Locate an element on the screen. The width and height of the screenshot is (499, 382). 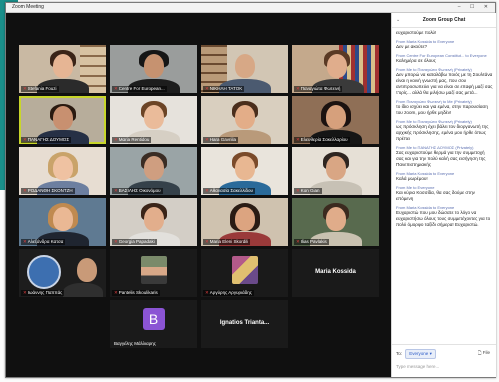
video-tile: ✕Ελευθερία Σακελλαρίου is located at coordinates (335, 120).